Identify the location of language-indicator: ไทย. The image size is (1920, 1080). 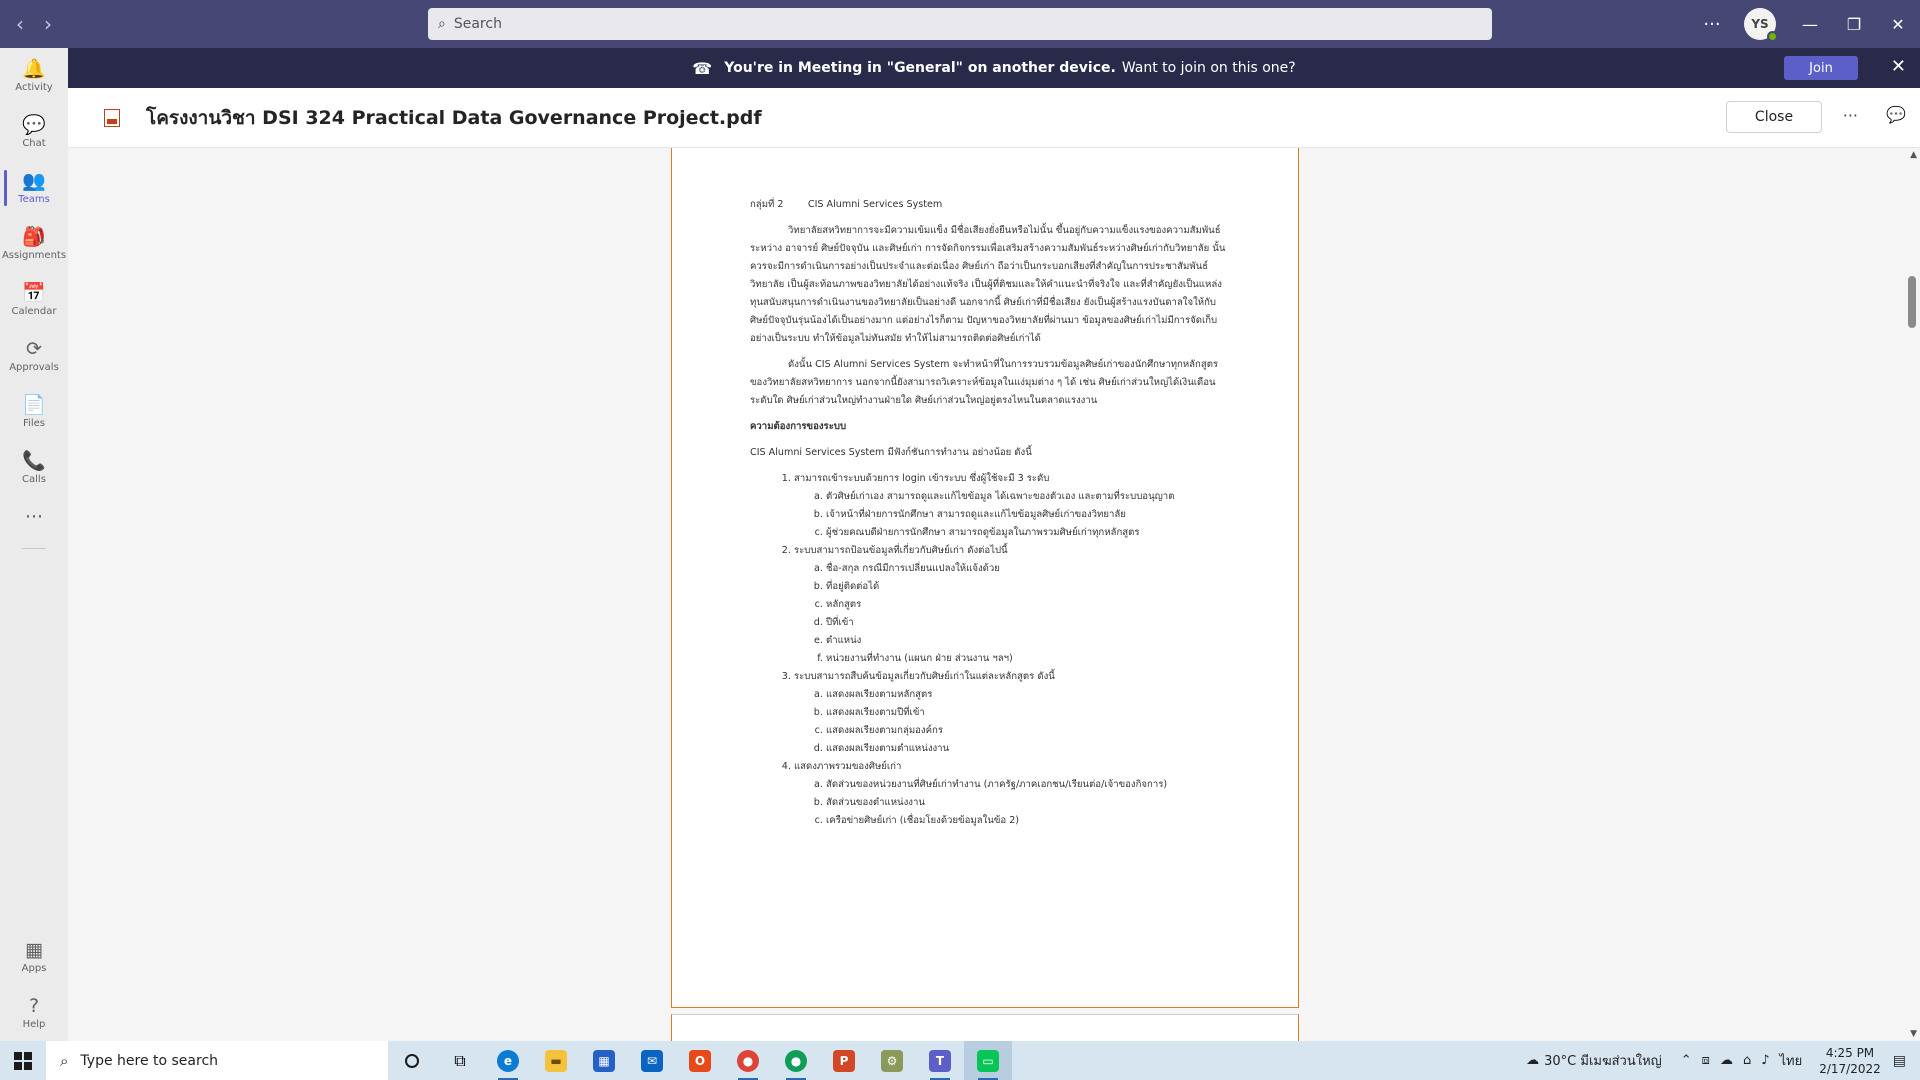
(1791, 1060).